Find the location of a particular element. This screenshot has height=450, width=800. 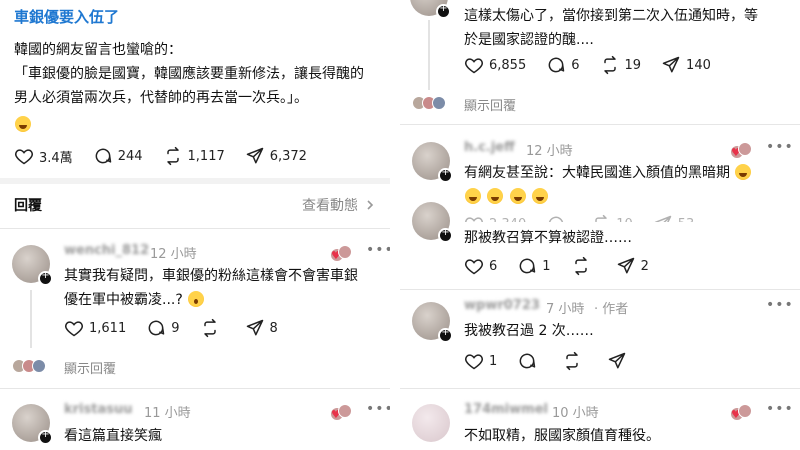

repost-count: 1,117 is located at coordinates (206, 156).